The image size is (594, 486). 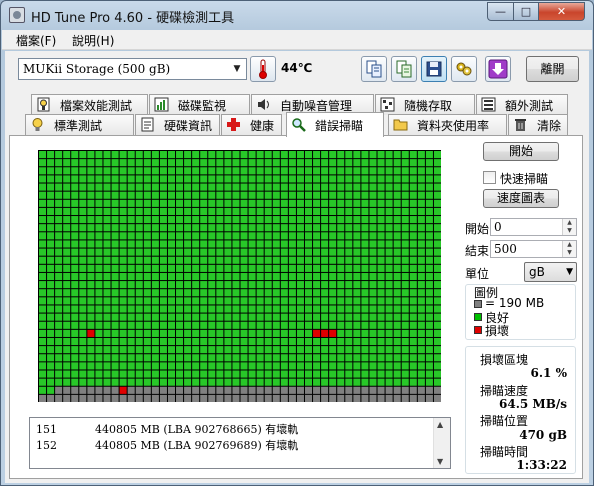 What do you see at coordinates (89, 104) in the screenshot?
I see `tab-file-benchmark: 檔案效能測試` at bounding box center [89, 104].